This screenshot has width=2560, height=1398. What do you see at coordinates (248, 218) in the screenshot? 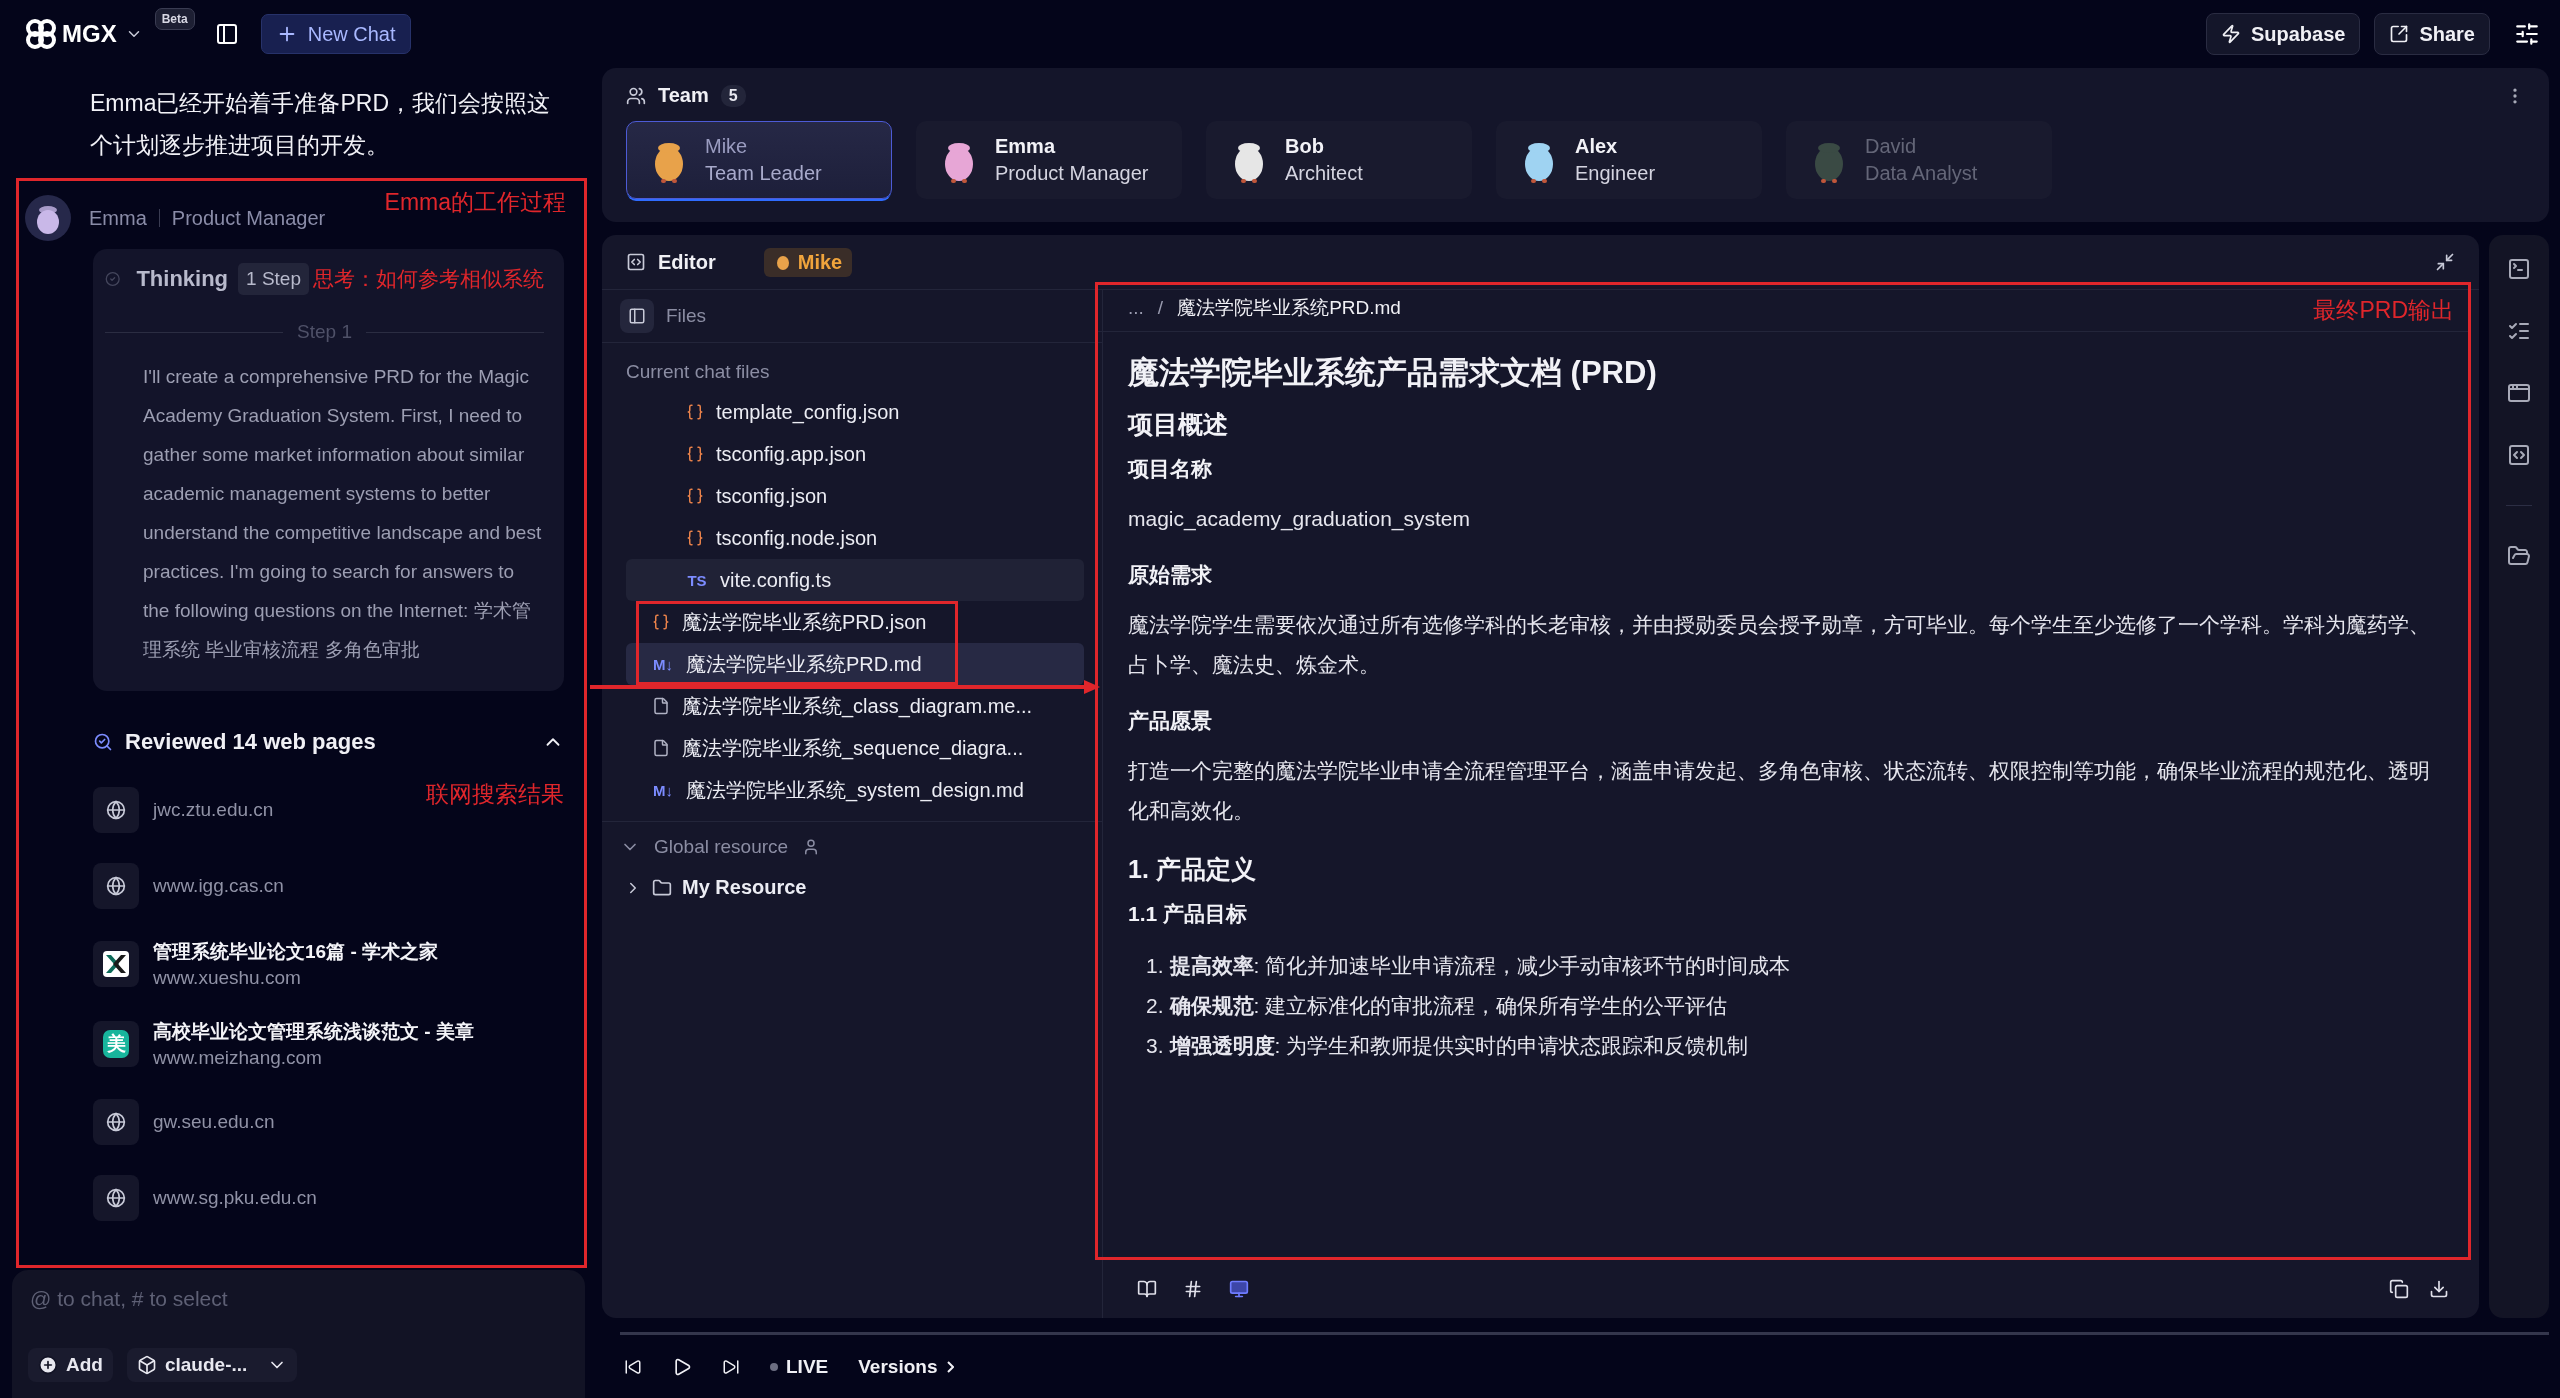
I see `agent-role: Product Manager` at bounding box center [248, 218].